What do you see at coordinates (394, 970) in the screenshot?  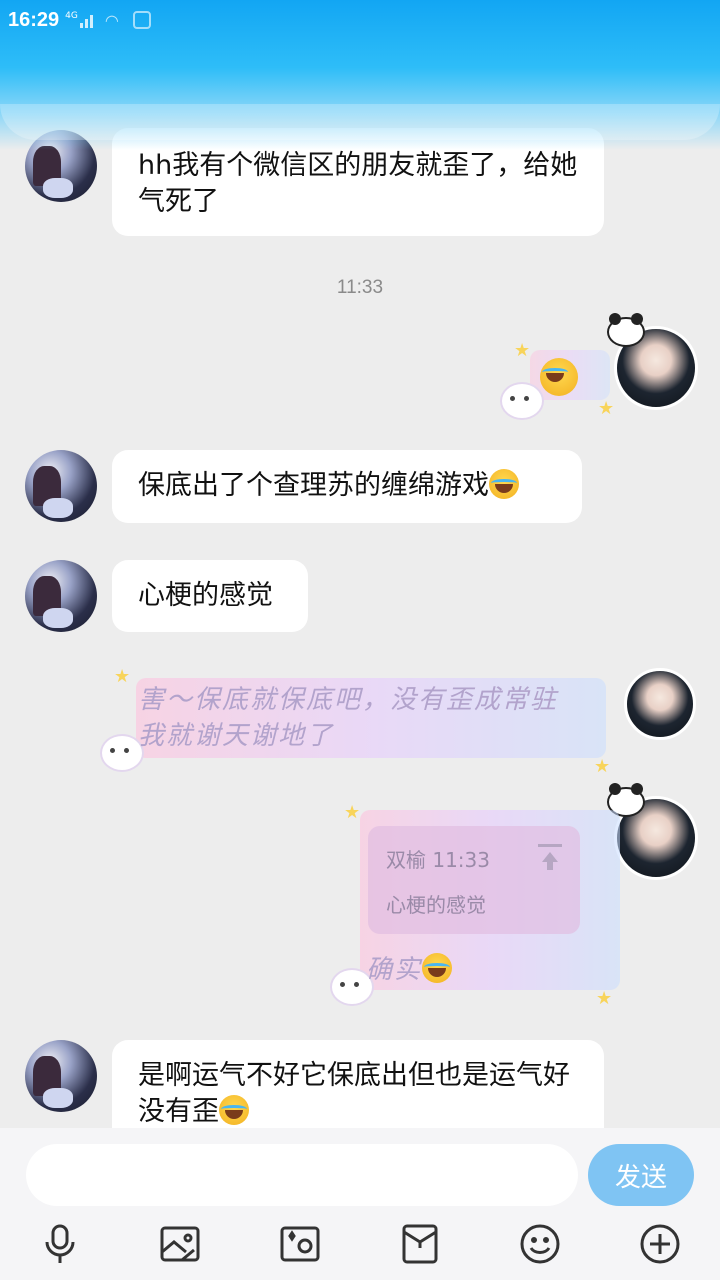 I see `reply-text: 确实` at bounding box center [394, 970].